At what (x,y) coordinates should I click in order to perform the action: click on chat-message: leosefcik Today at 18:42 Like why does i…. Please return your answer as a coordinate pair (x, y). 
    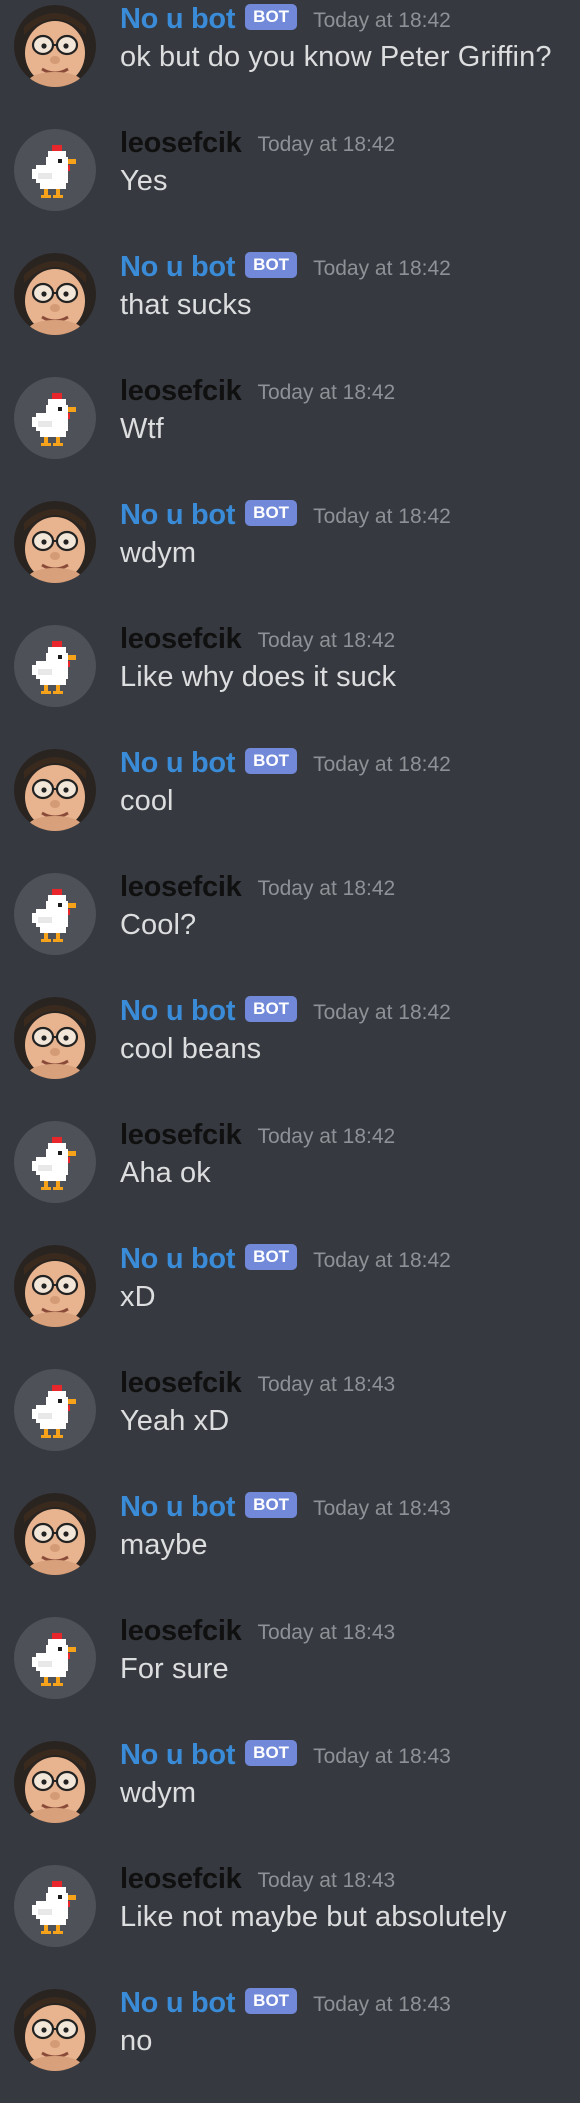
    Looking at the image, I should click on (290, 677).